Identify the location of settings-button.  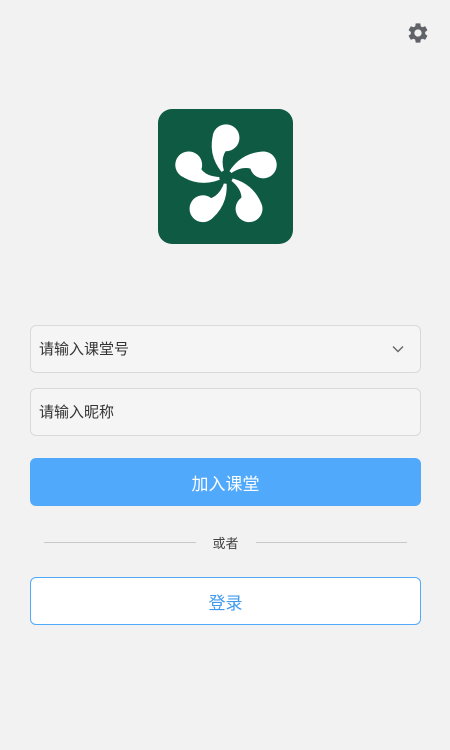
(418, 33).